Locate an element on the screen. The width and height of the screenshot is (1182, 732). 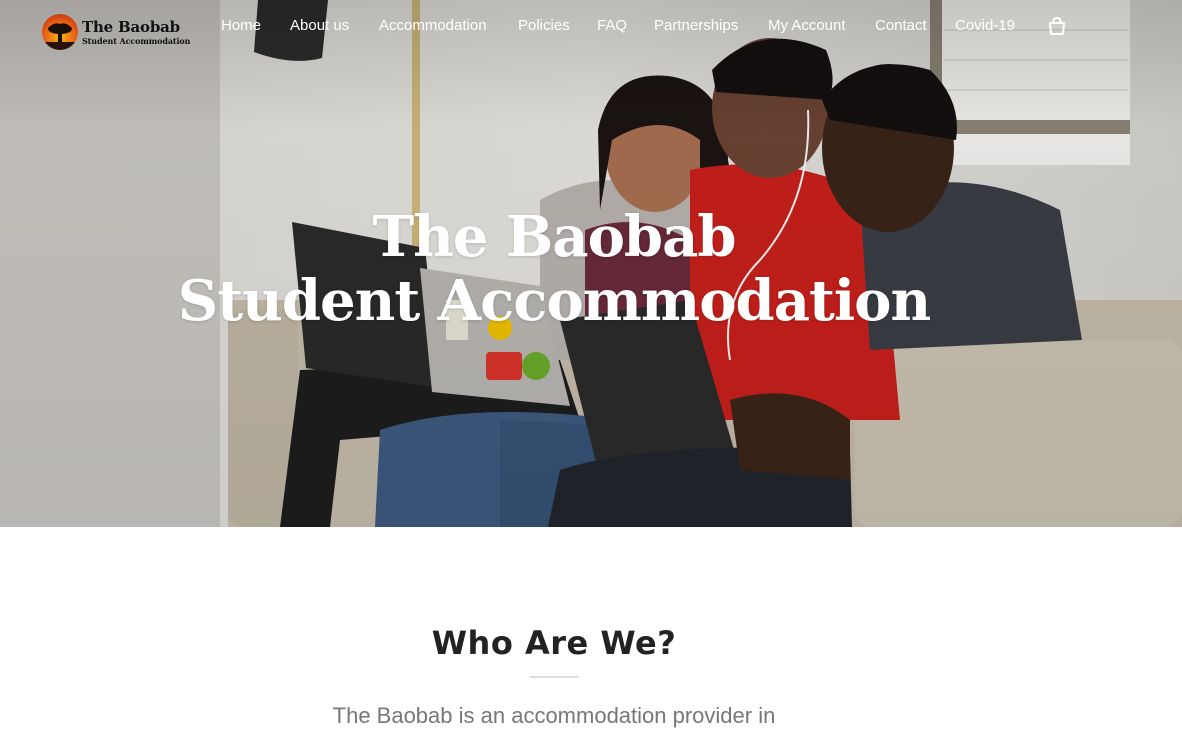
baobab-tree-sunset-icon is located at coordinates (60, 32).